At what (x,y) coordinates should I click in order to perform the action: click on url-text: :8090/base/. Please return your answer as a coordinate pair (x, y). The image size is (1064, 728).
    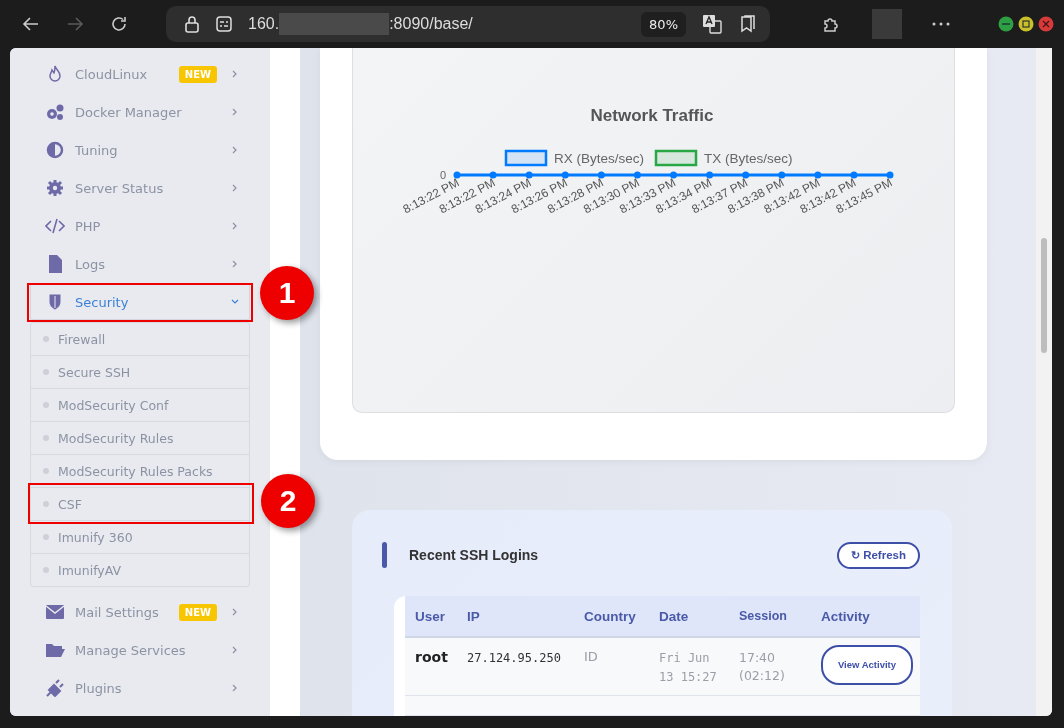
    Looking at the image, I should click on (431, 24).